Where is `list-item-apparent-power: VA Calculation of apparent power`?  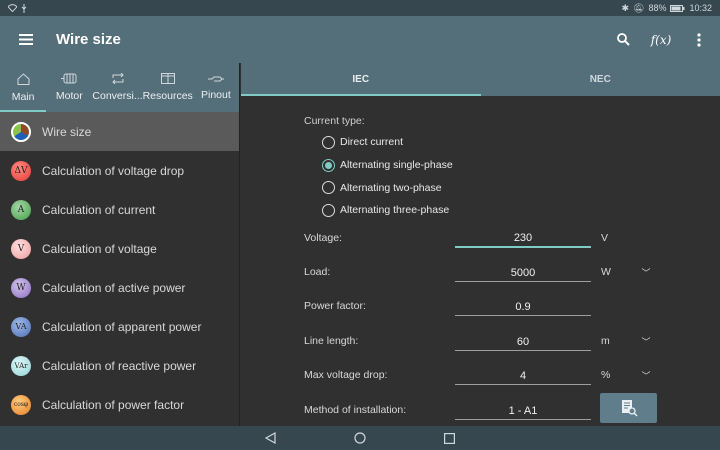 list-item-apparent-power: VA Calculation of apparent power is located at coordinates (119, 326).